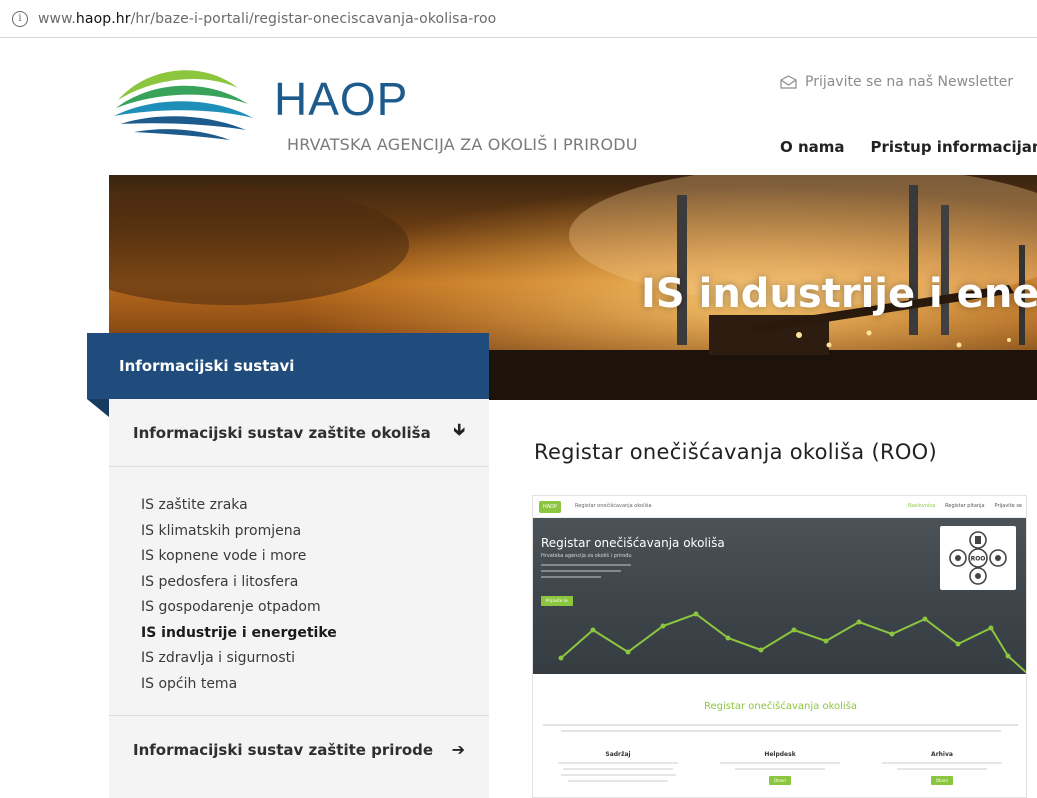 The width and height of the screenshot is (1037, 798). I want to click on roo-label: ROO, so click(978, 559).